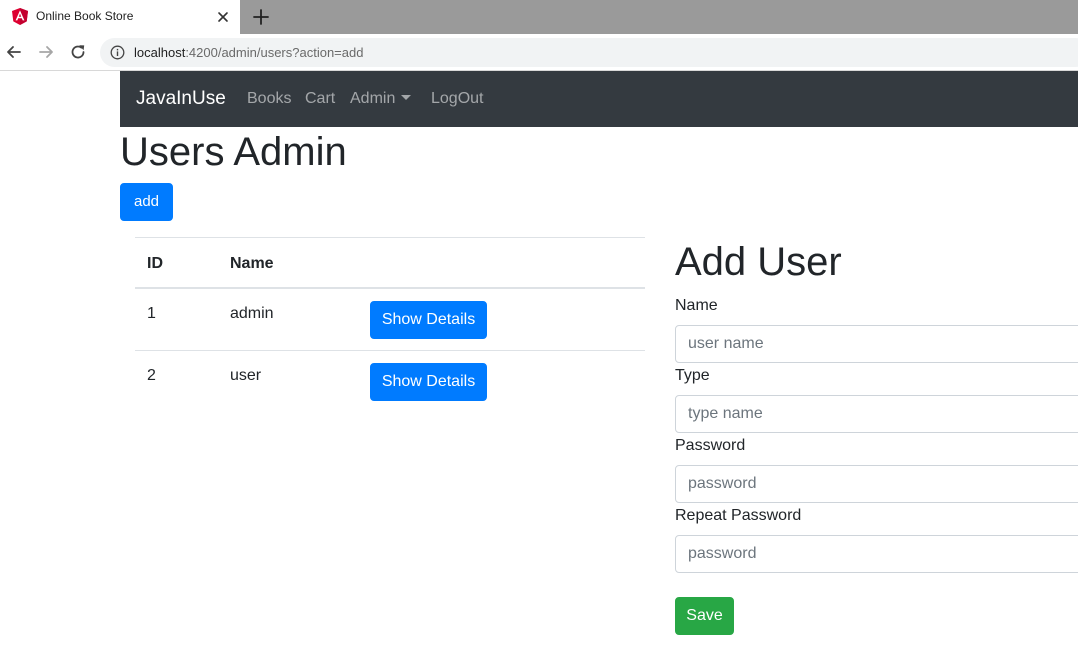  Describe the element at coordinates (876, 554) in the screenshot. I see `repeat-password-input` at that location.